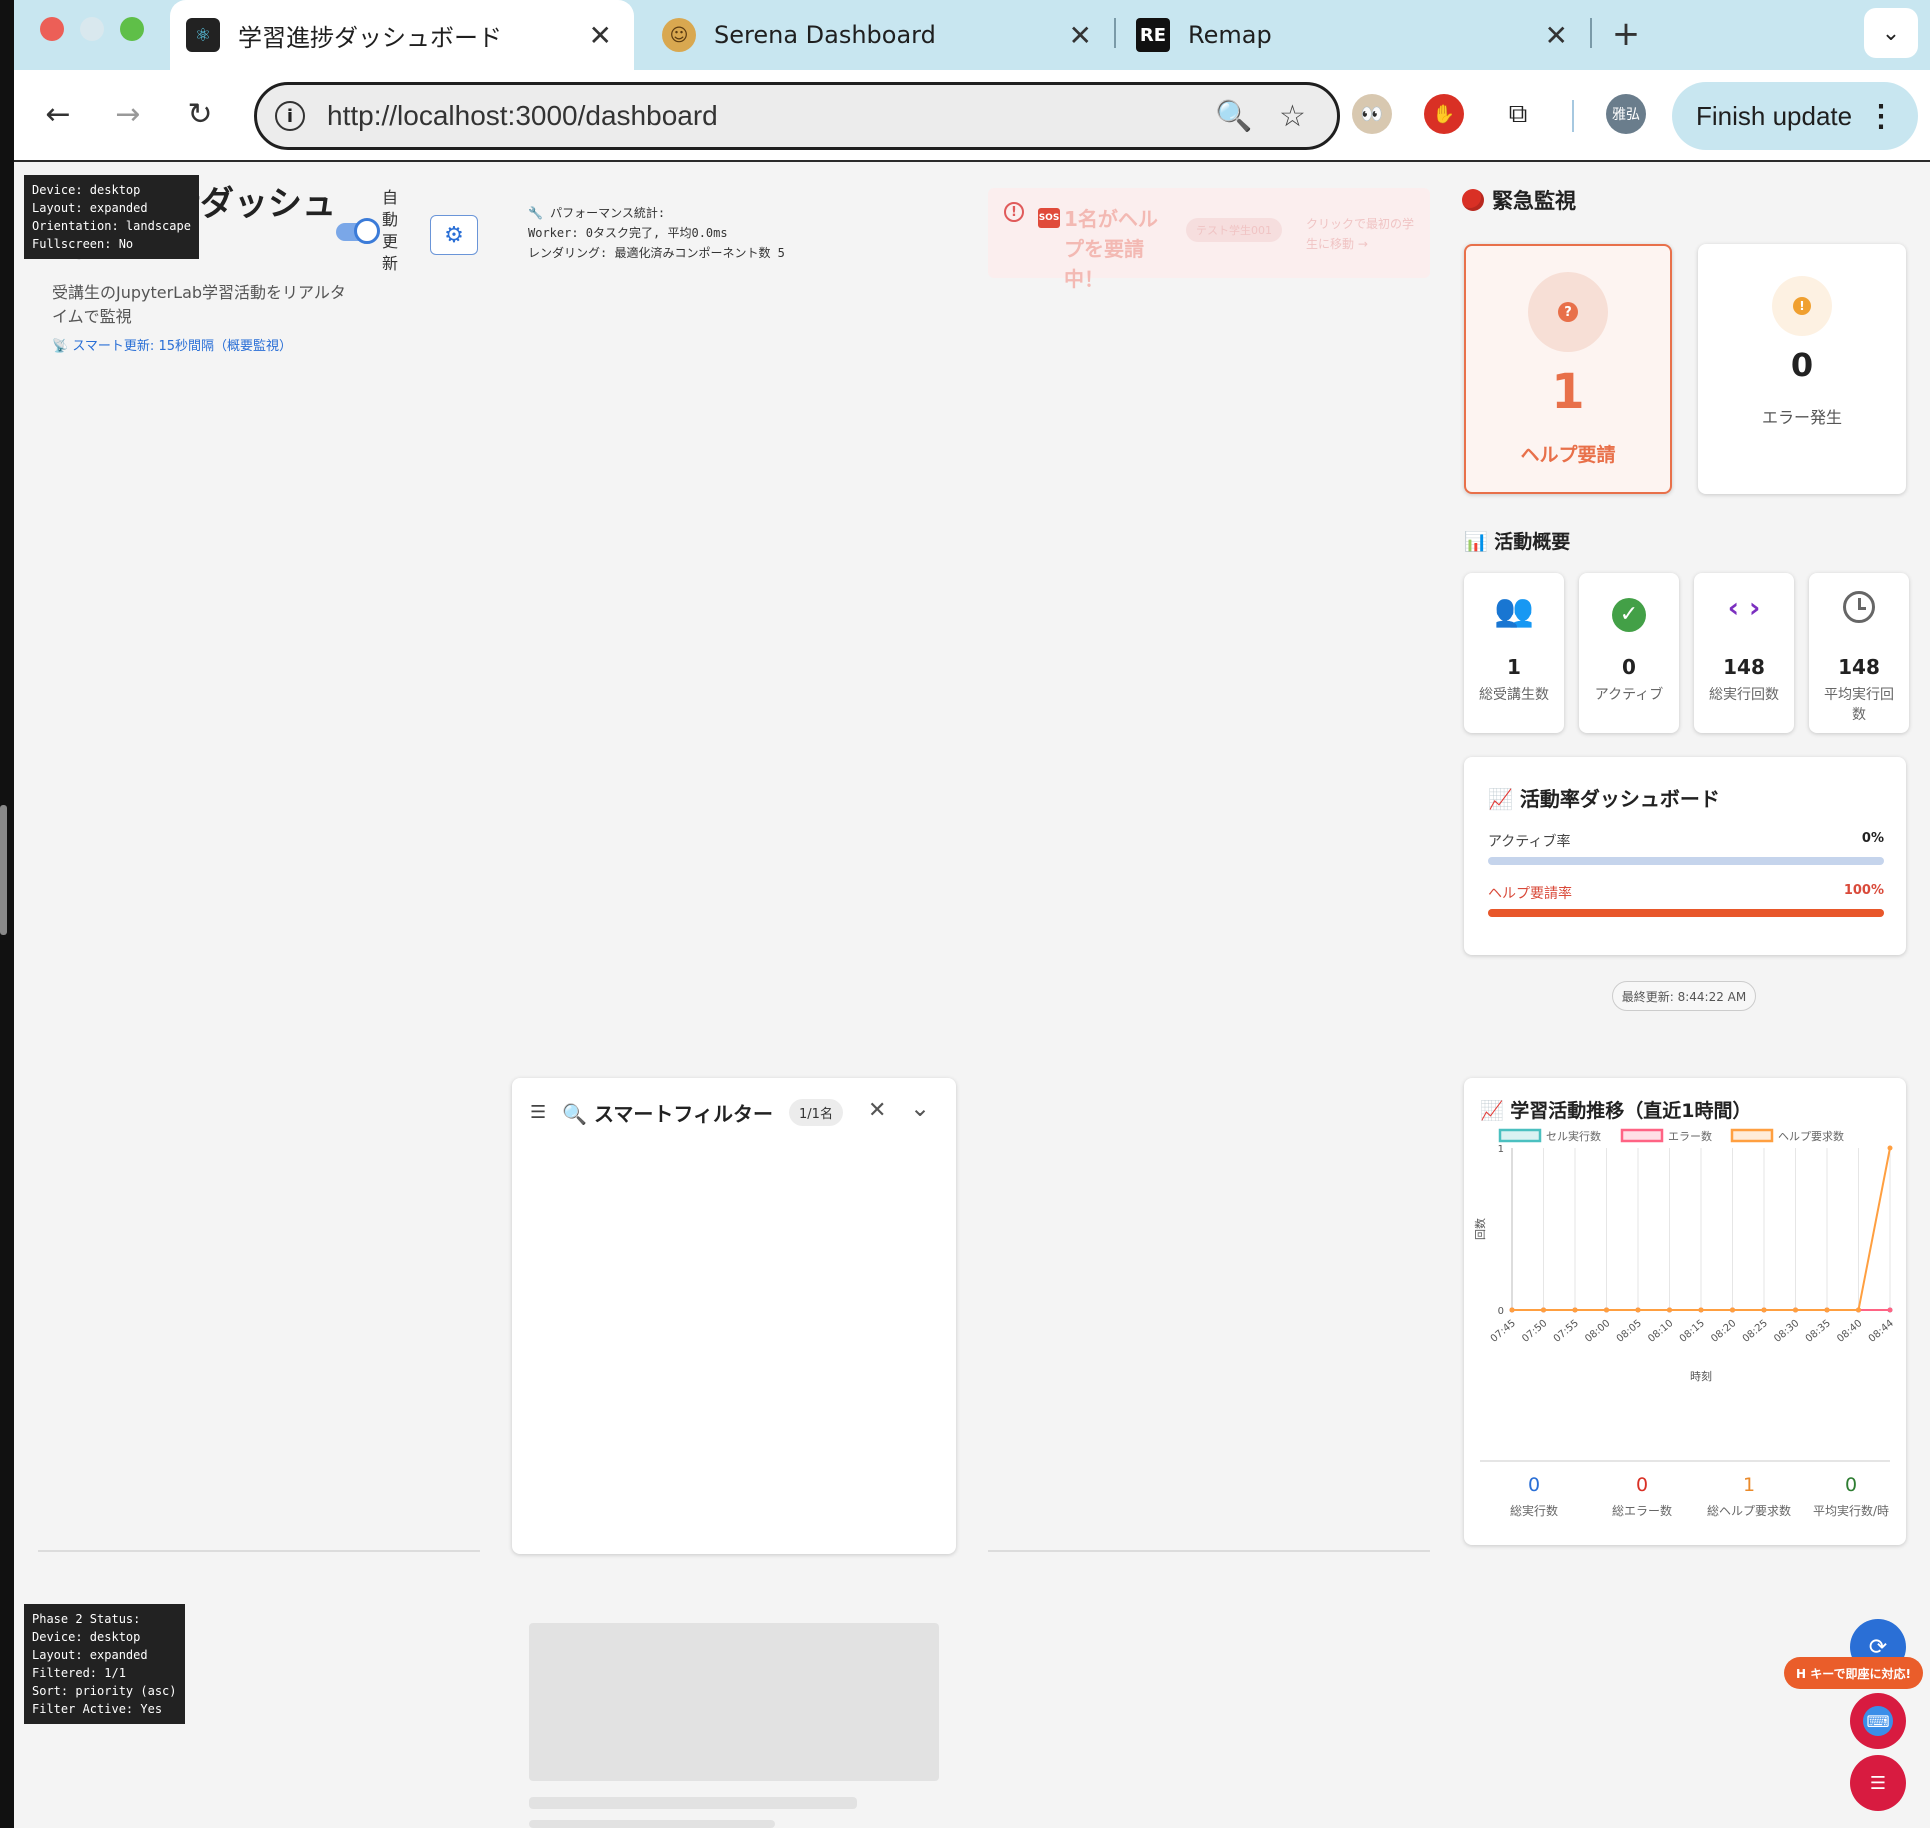  I want to click on filter-count-badge: 1/1名, so click(816, 1112).